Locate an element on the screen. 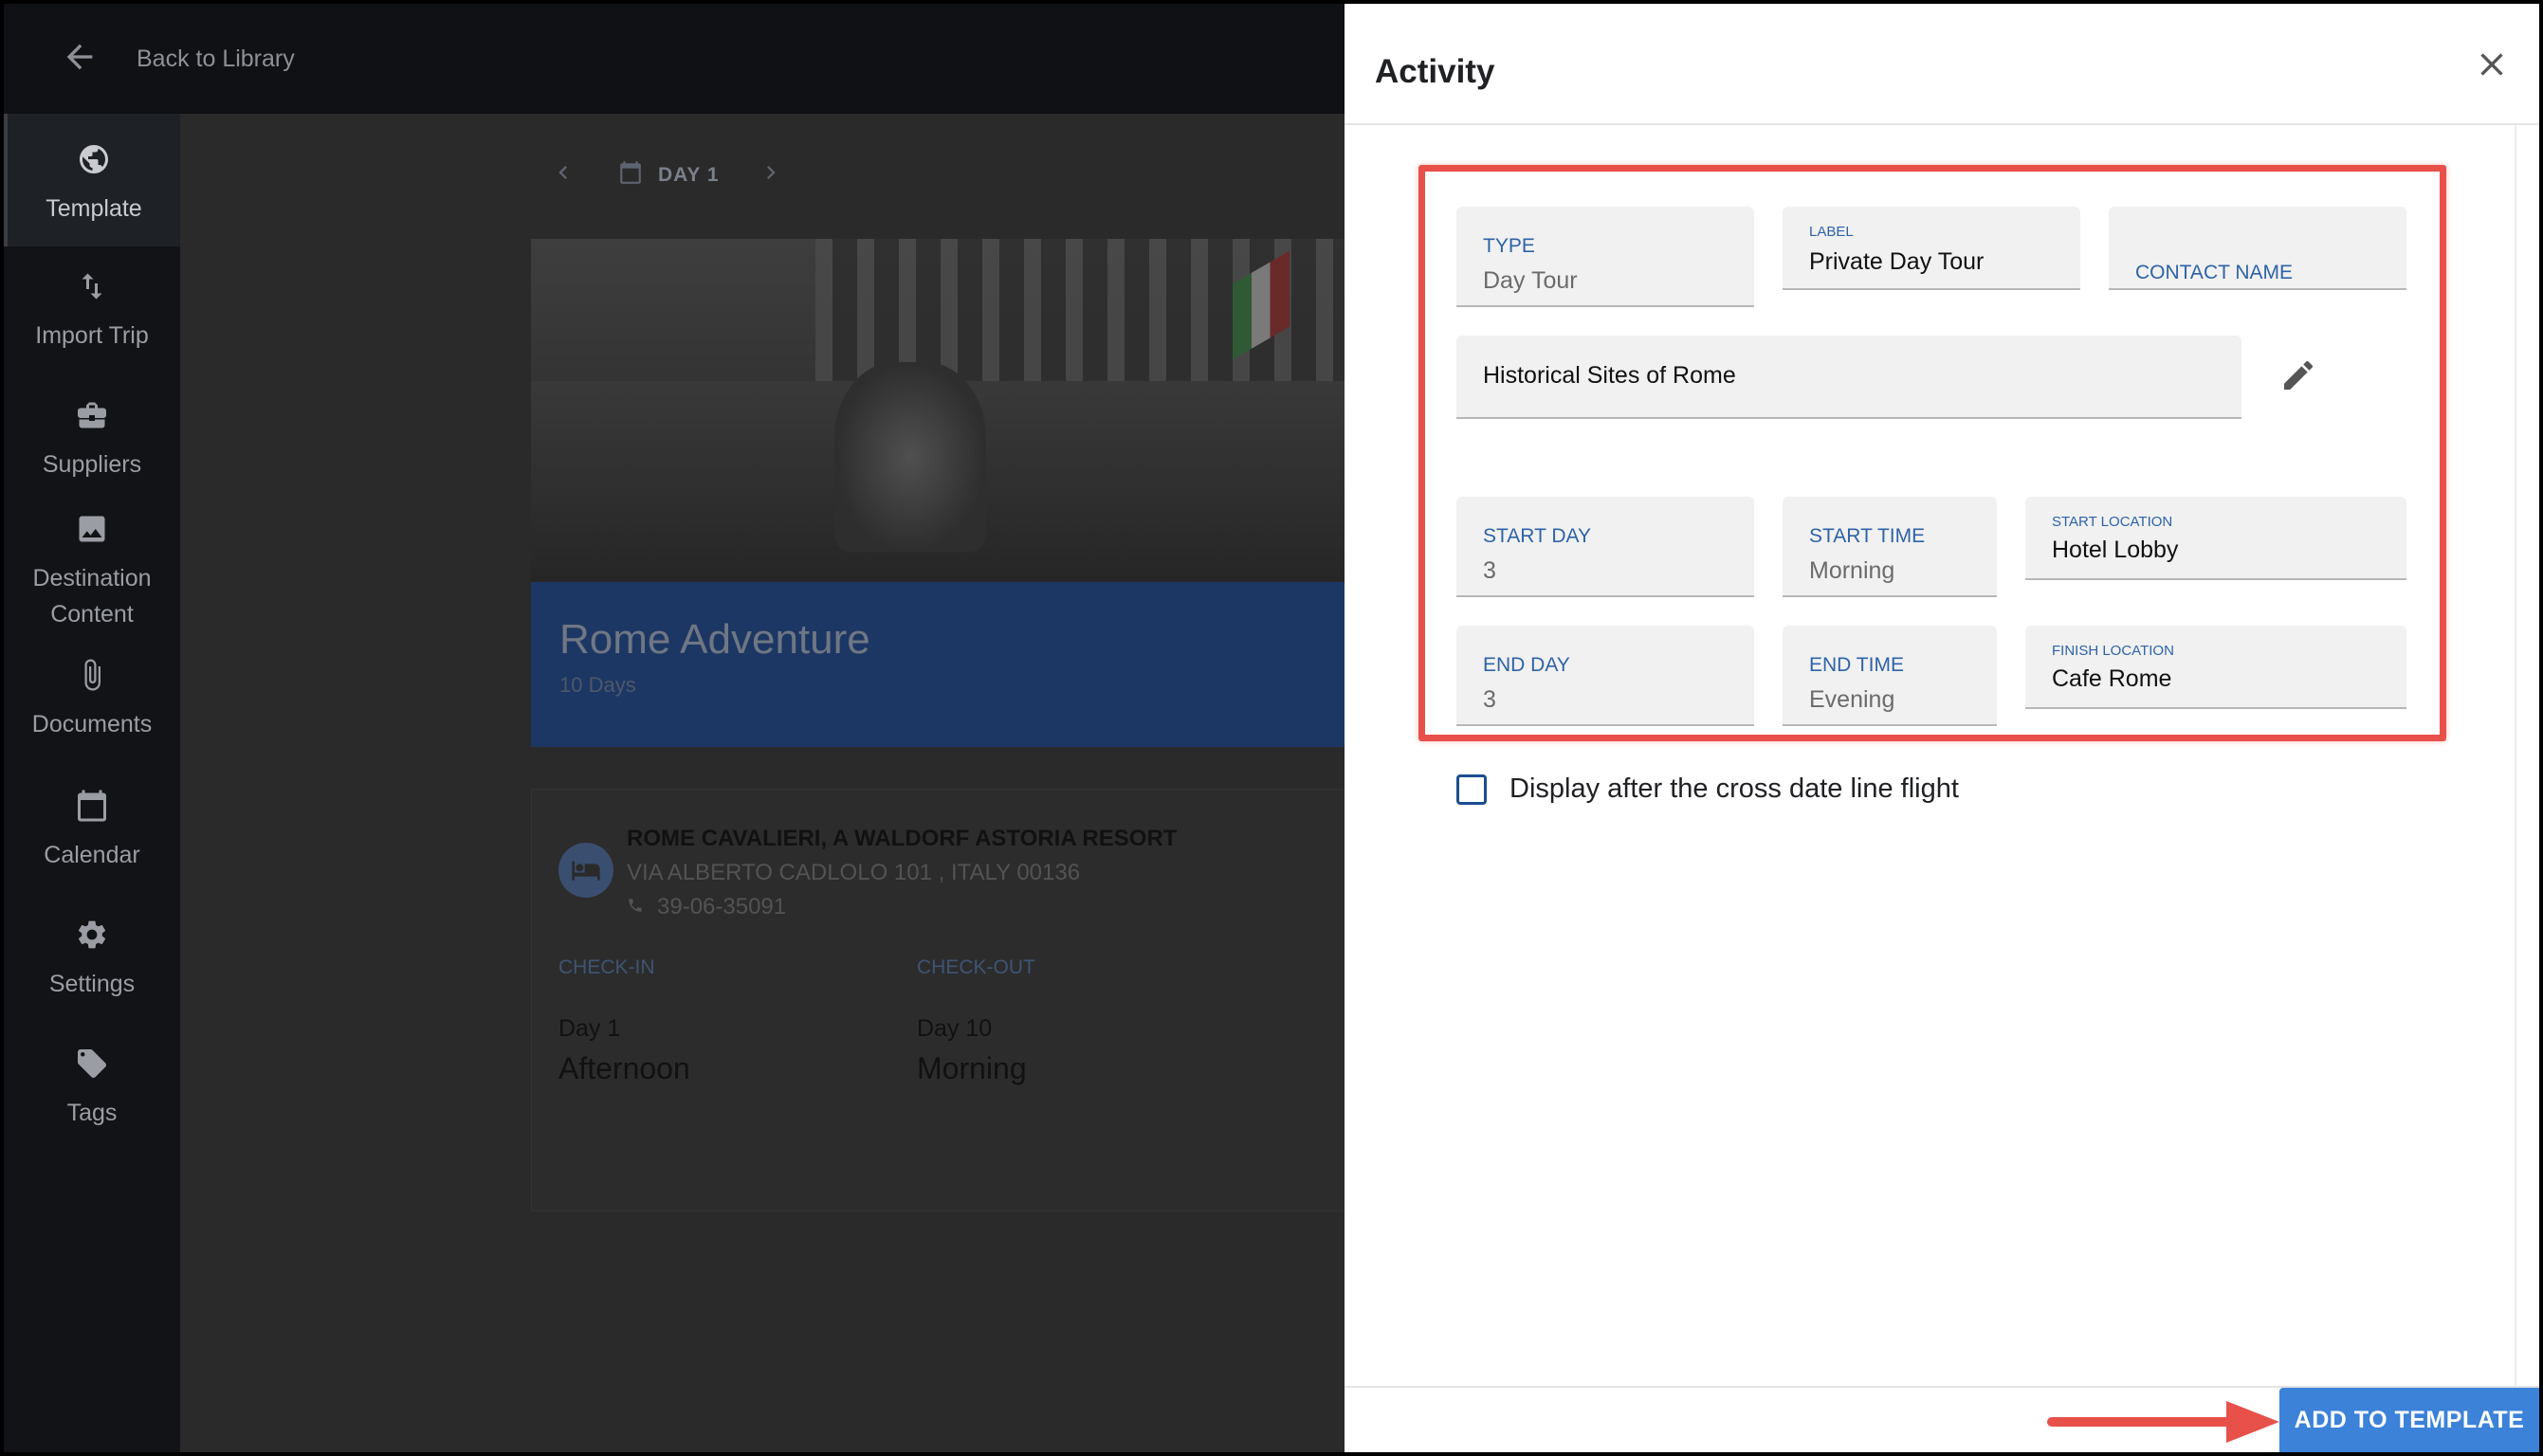 The width and height of the screenshot is (2543, 1456). end-time-value: Evening is located at coordinates (1852, 699).